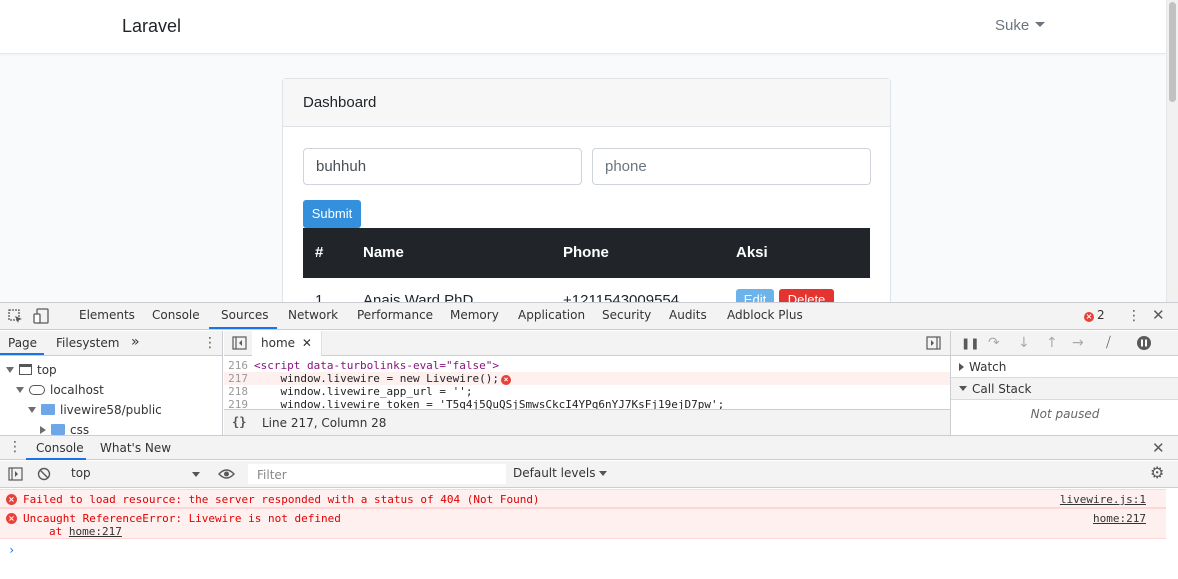  Describe the element at coordinates (586, 103) in the screenshot. I see `card-header: Dashboard` at that location.